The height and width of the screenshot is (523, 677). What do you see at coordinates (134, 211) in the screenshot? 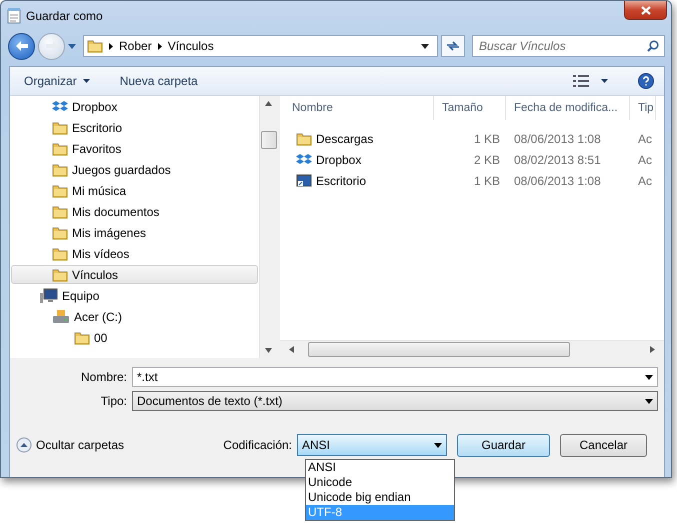
I see `tree-item: Mis documentos` at bounding box center [134, 211].